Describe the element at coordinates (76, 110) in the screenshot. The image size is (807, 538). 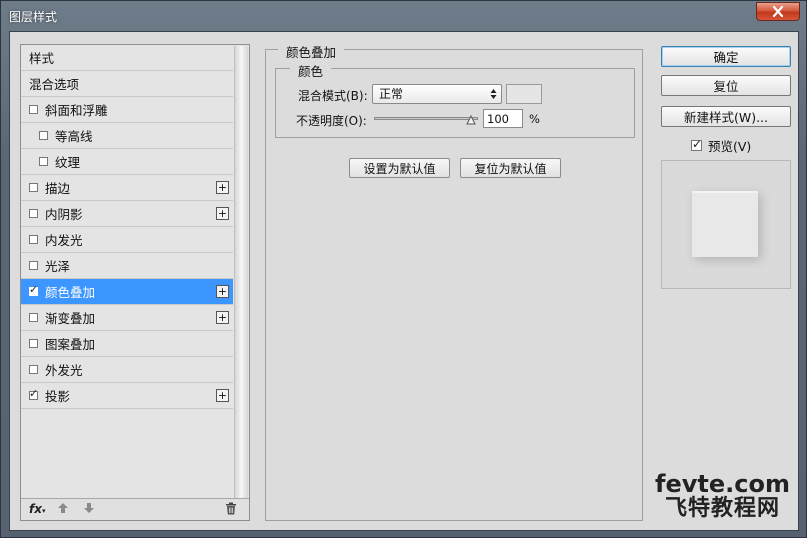
I see `sidebar-item-label: 斜面和浮雕` at that location.